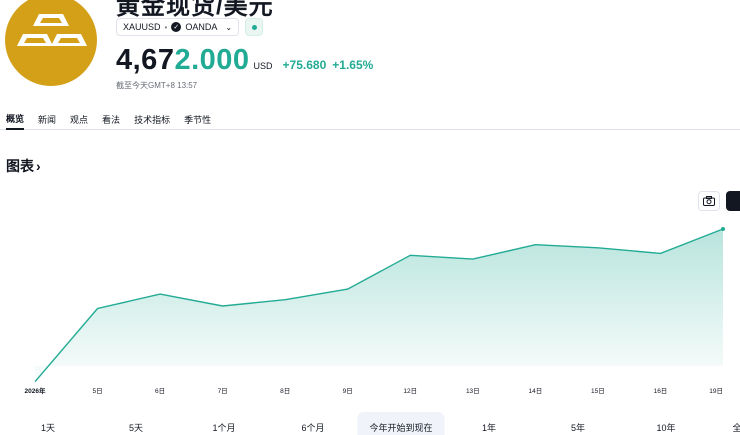 This screenshot has height=435, width=740. I want to click on x-tick-label: 6日, so click(160, 391).